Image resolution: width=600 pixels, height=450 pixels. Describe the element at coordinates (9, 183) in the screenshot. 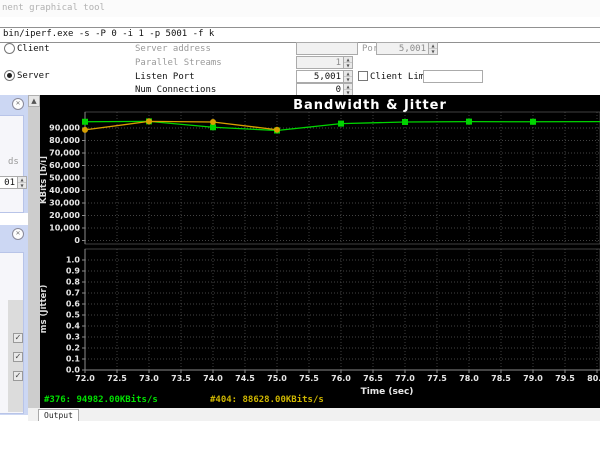

I see `panel1-spinner-value: 01` at that location.